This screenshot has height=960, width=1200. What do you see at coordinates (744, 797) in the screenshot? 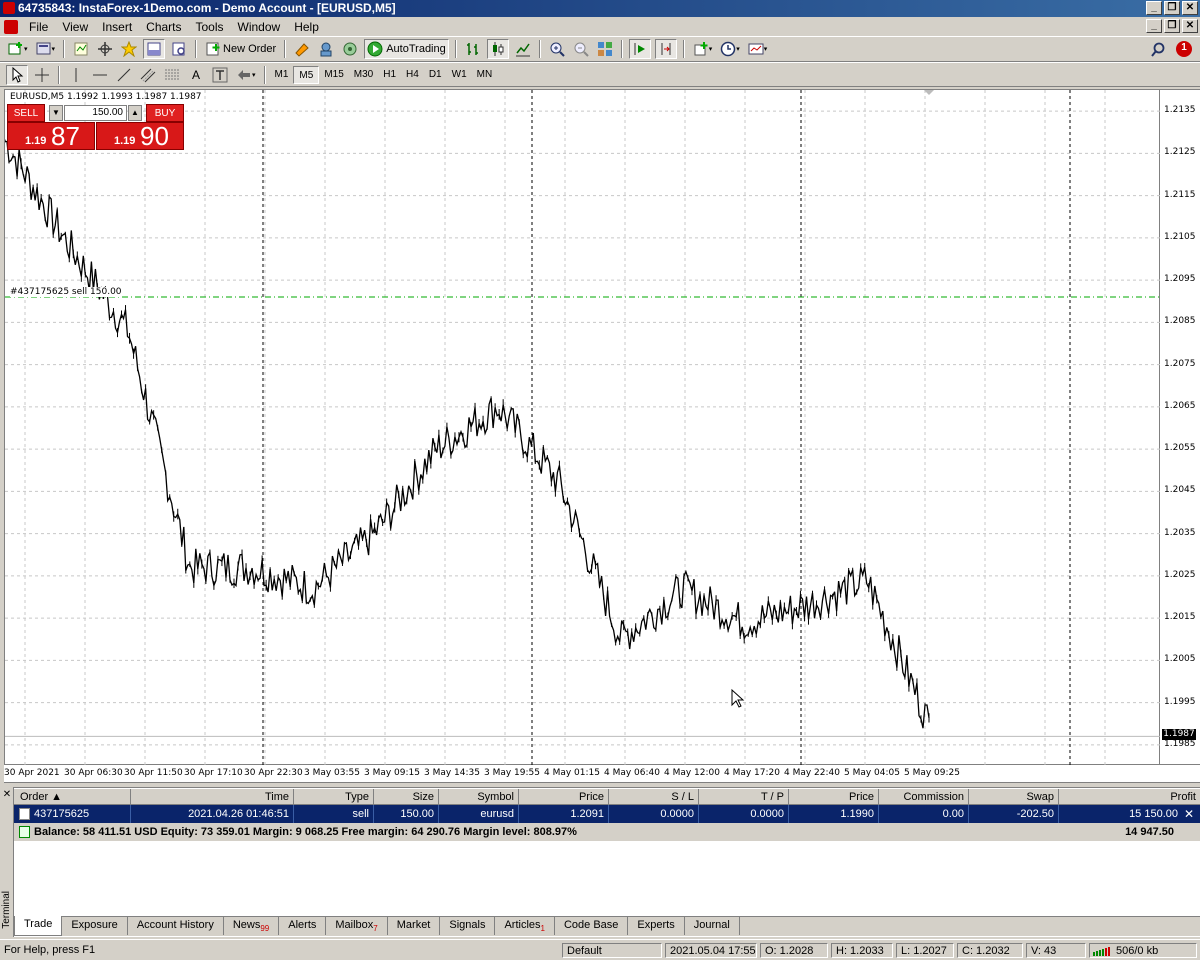
I see `col-tp: T / P` at bounding box center [744, 797].